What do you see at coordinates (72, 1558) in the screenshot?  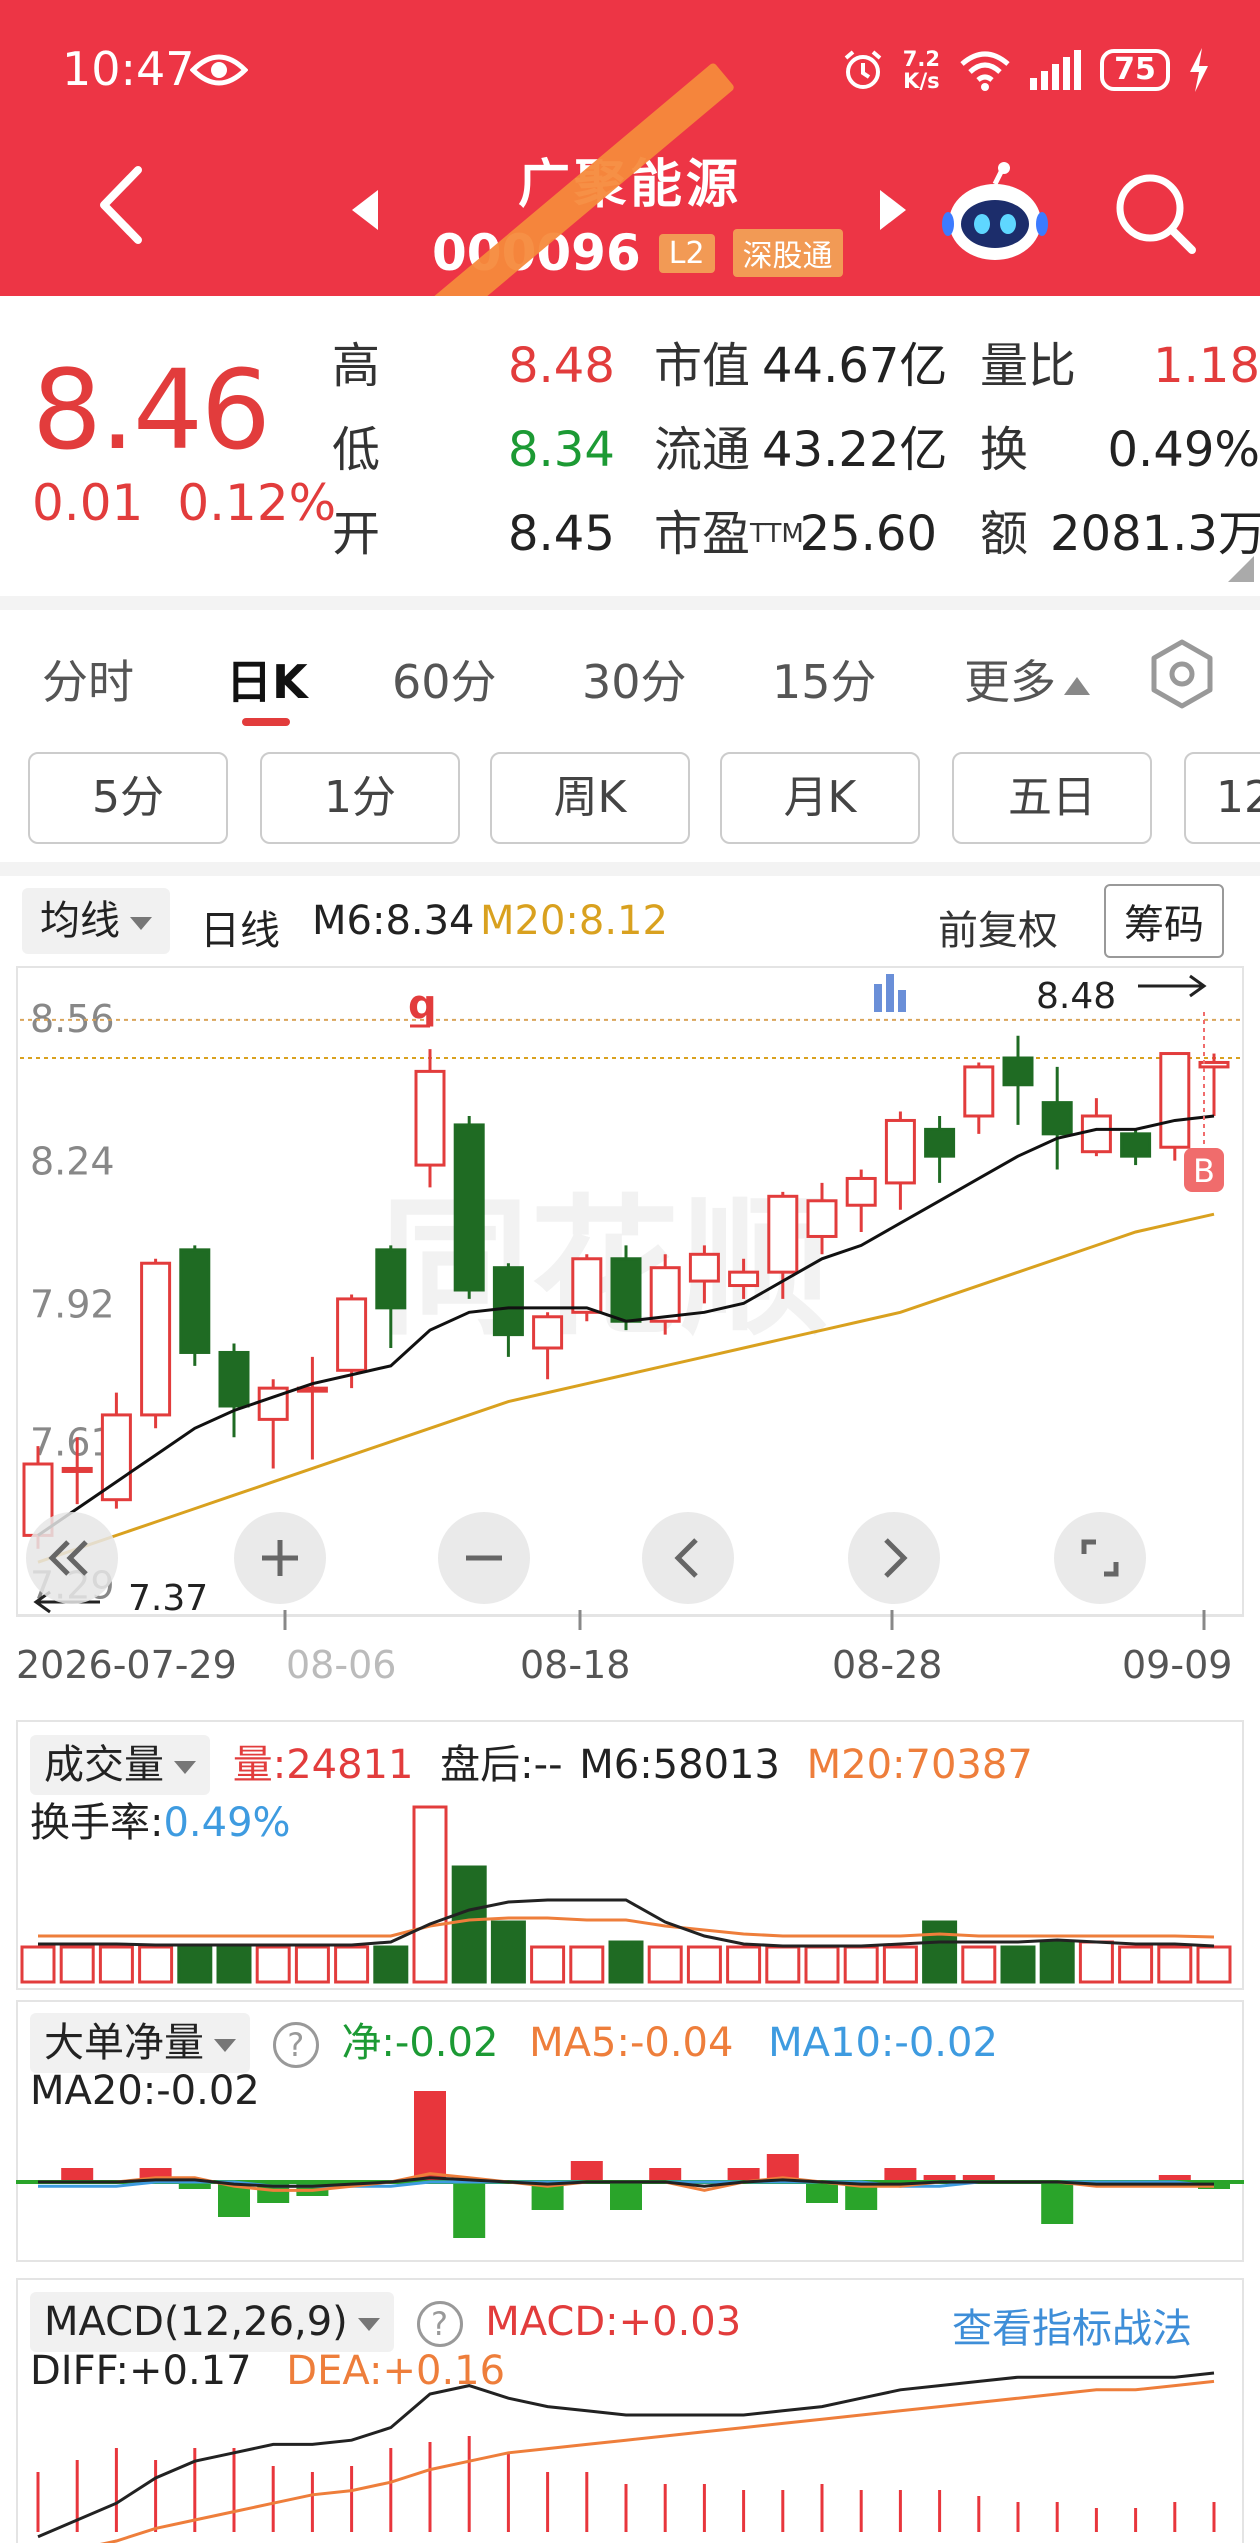 I see `scroll-left-fast-button` at bounding box center [72, 1558].